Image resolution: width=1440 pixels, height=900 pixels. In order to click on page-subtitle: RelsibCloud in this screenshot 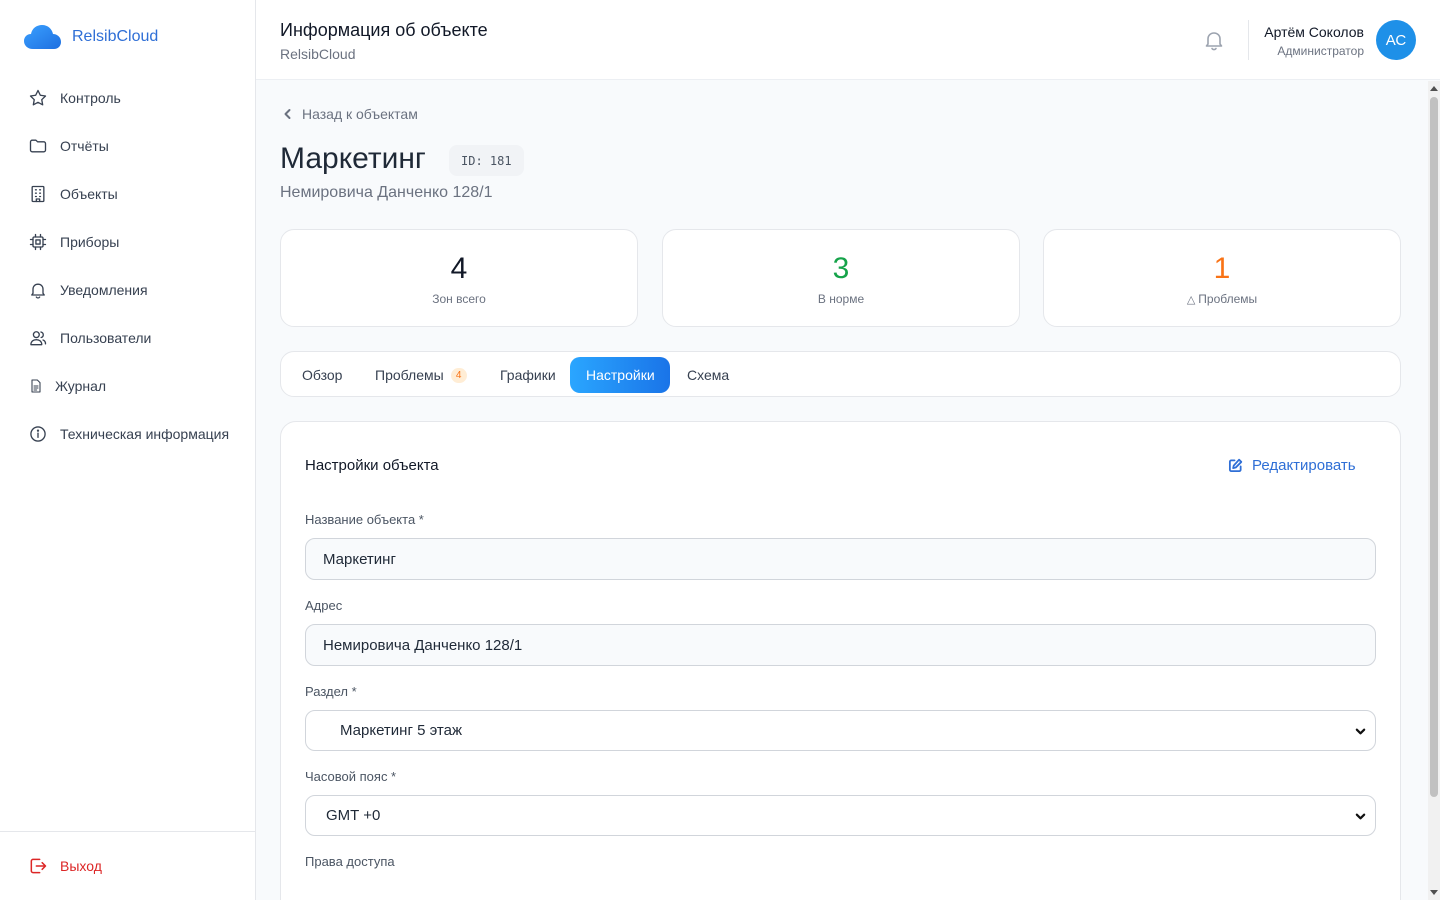, I will do `click(318, 54)`.